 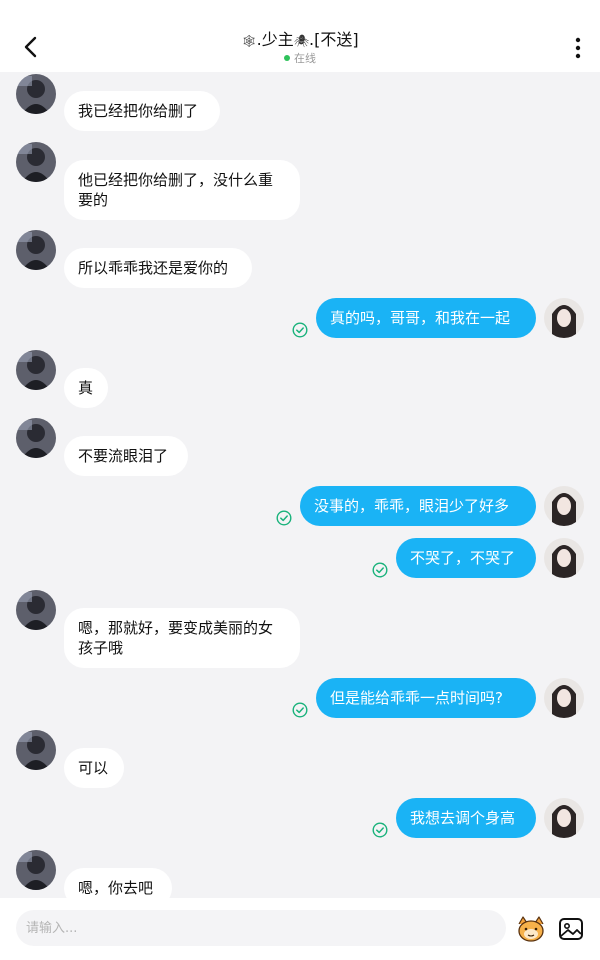 What do you see at coordinates (571, 929) in the screenshot?
I see `image-icon` at bounding box center [571, 929].